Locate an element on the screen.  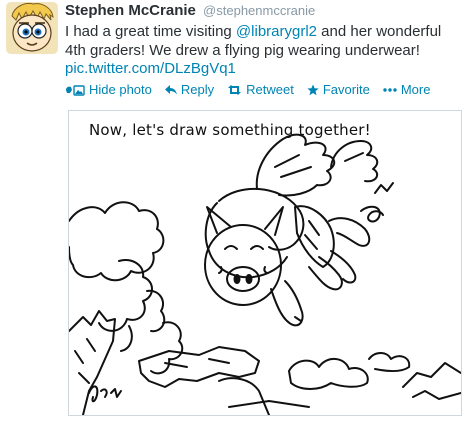
hide-photo-button: Hide photo is located at coordinates (108, 90).